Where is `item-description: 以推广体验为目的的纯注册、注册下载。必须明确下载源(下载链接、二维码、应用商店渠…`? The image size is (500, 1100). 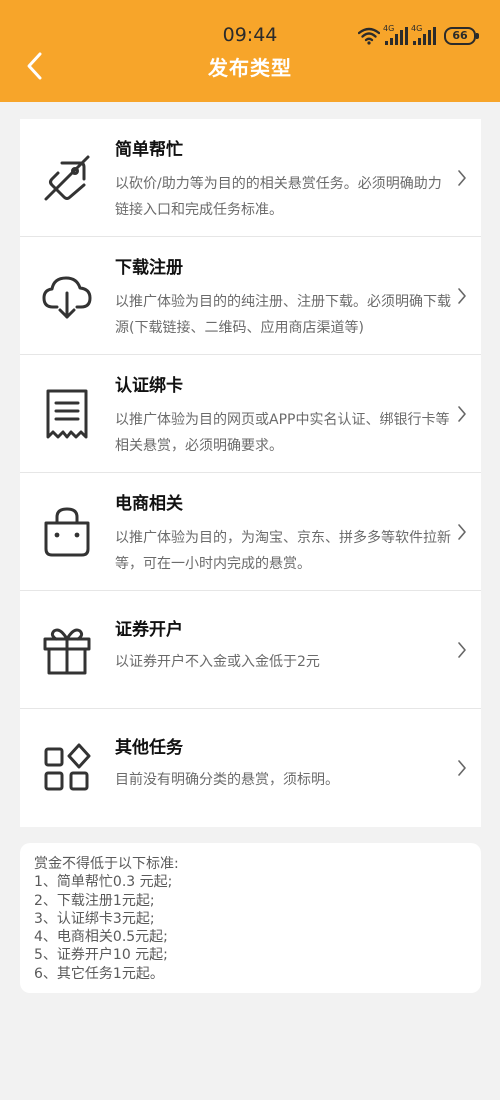
item-description: 以推广体验为目的的纯注册、注册下载。必须明确下载源(下载链接、二维码、应用商店渠… is located at coordinates (283, 315).